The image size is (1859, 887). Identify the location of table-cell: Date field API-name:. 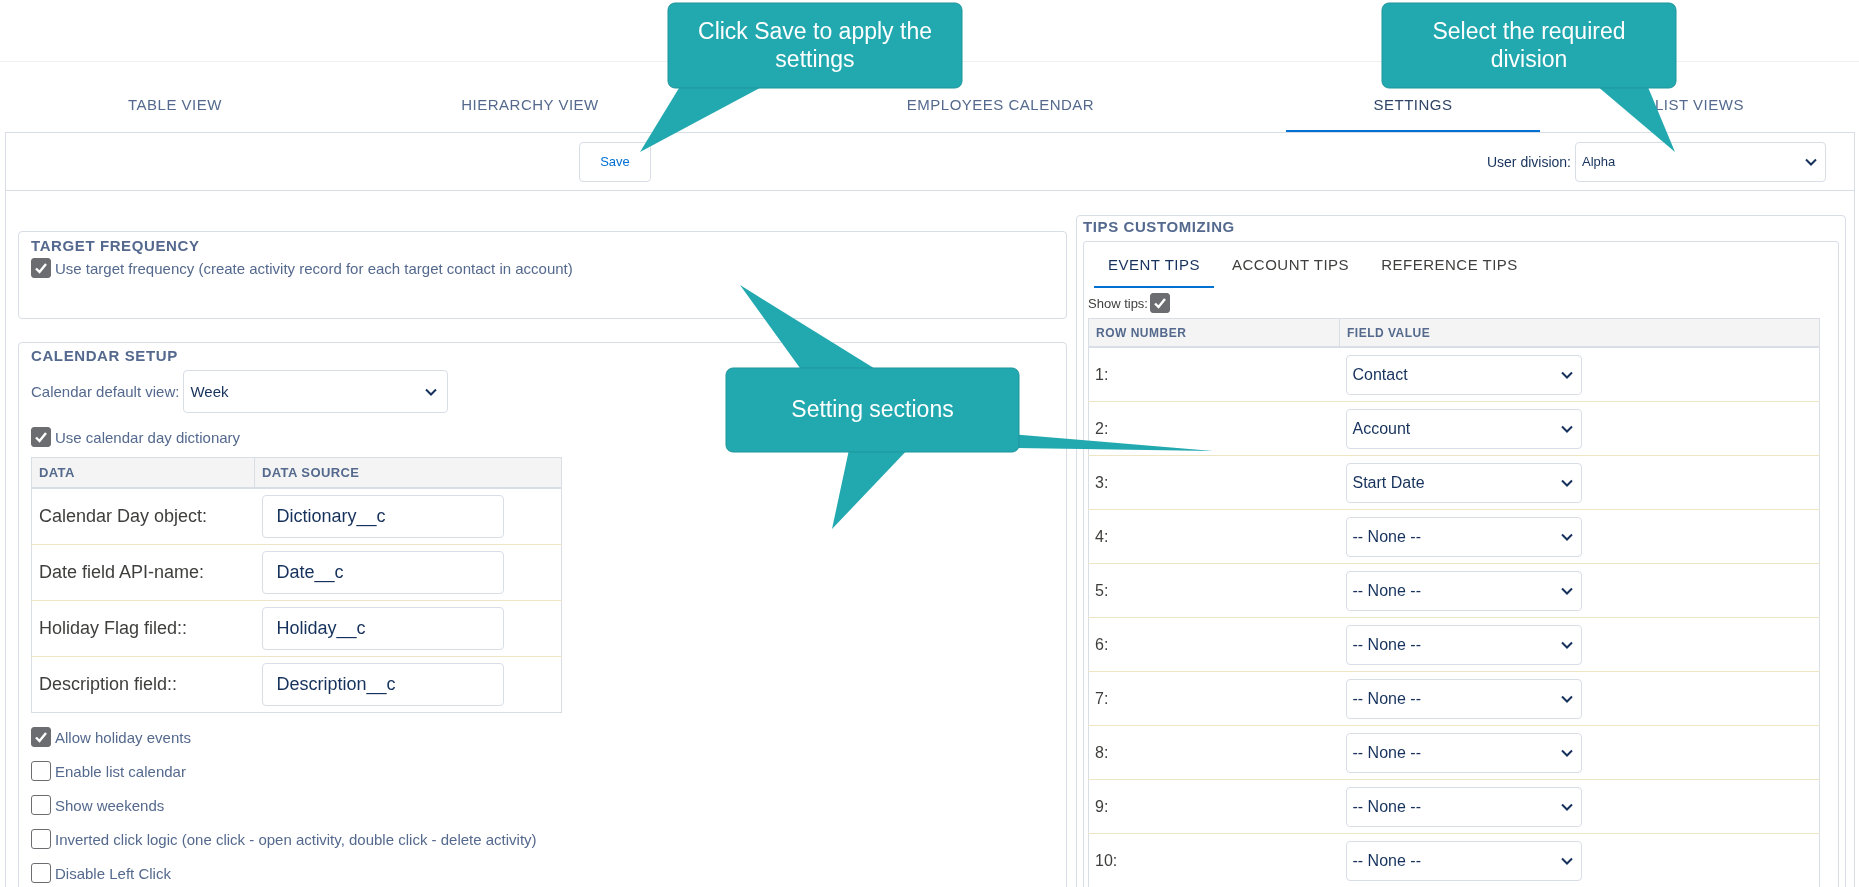
(143, 572).